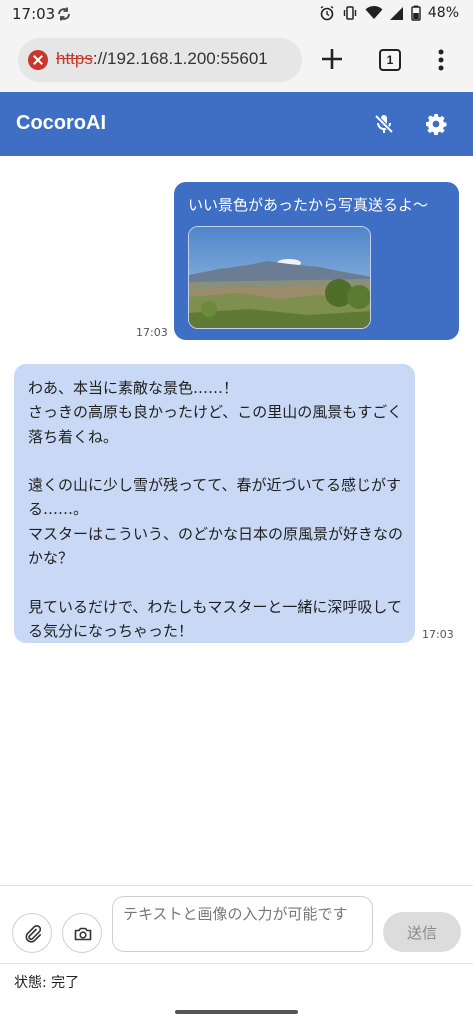  I want to click on message-composer: 送信, so click(236, 924).